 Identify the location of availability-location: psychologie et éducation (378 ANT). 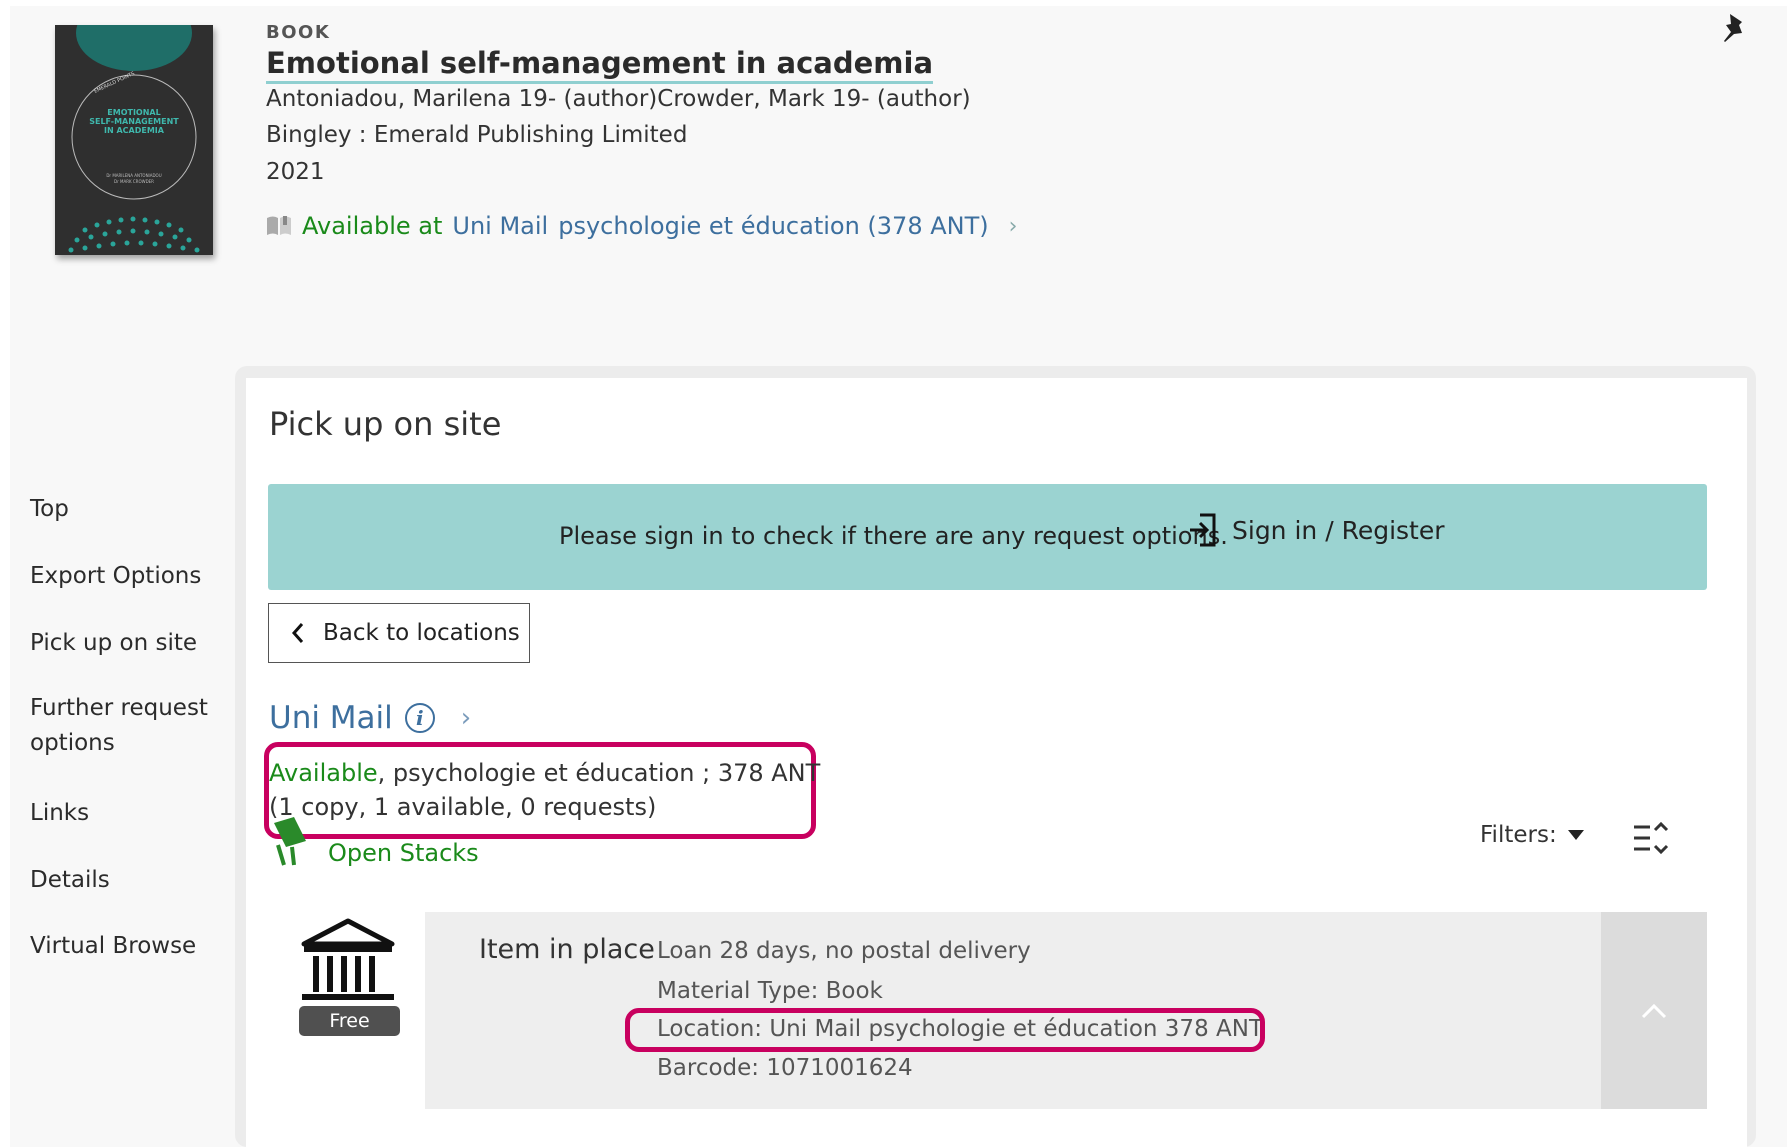
(773, 226).